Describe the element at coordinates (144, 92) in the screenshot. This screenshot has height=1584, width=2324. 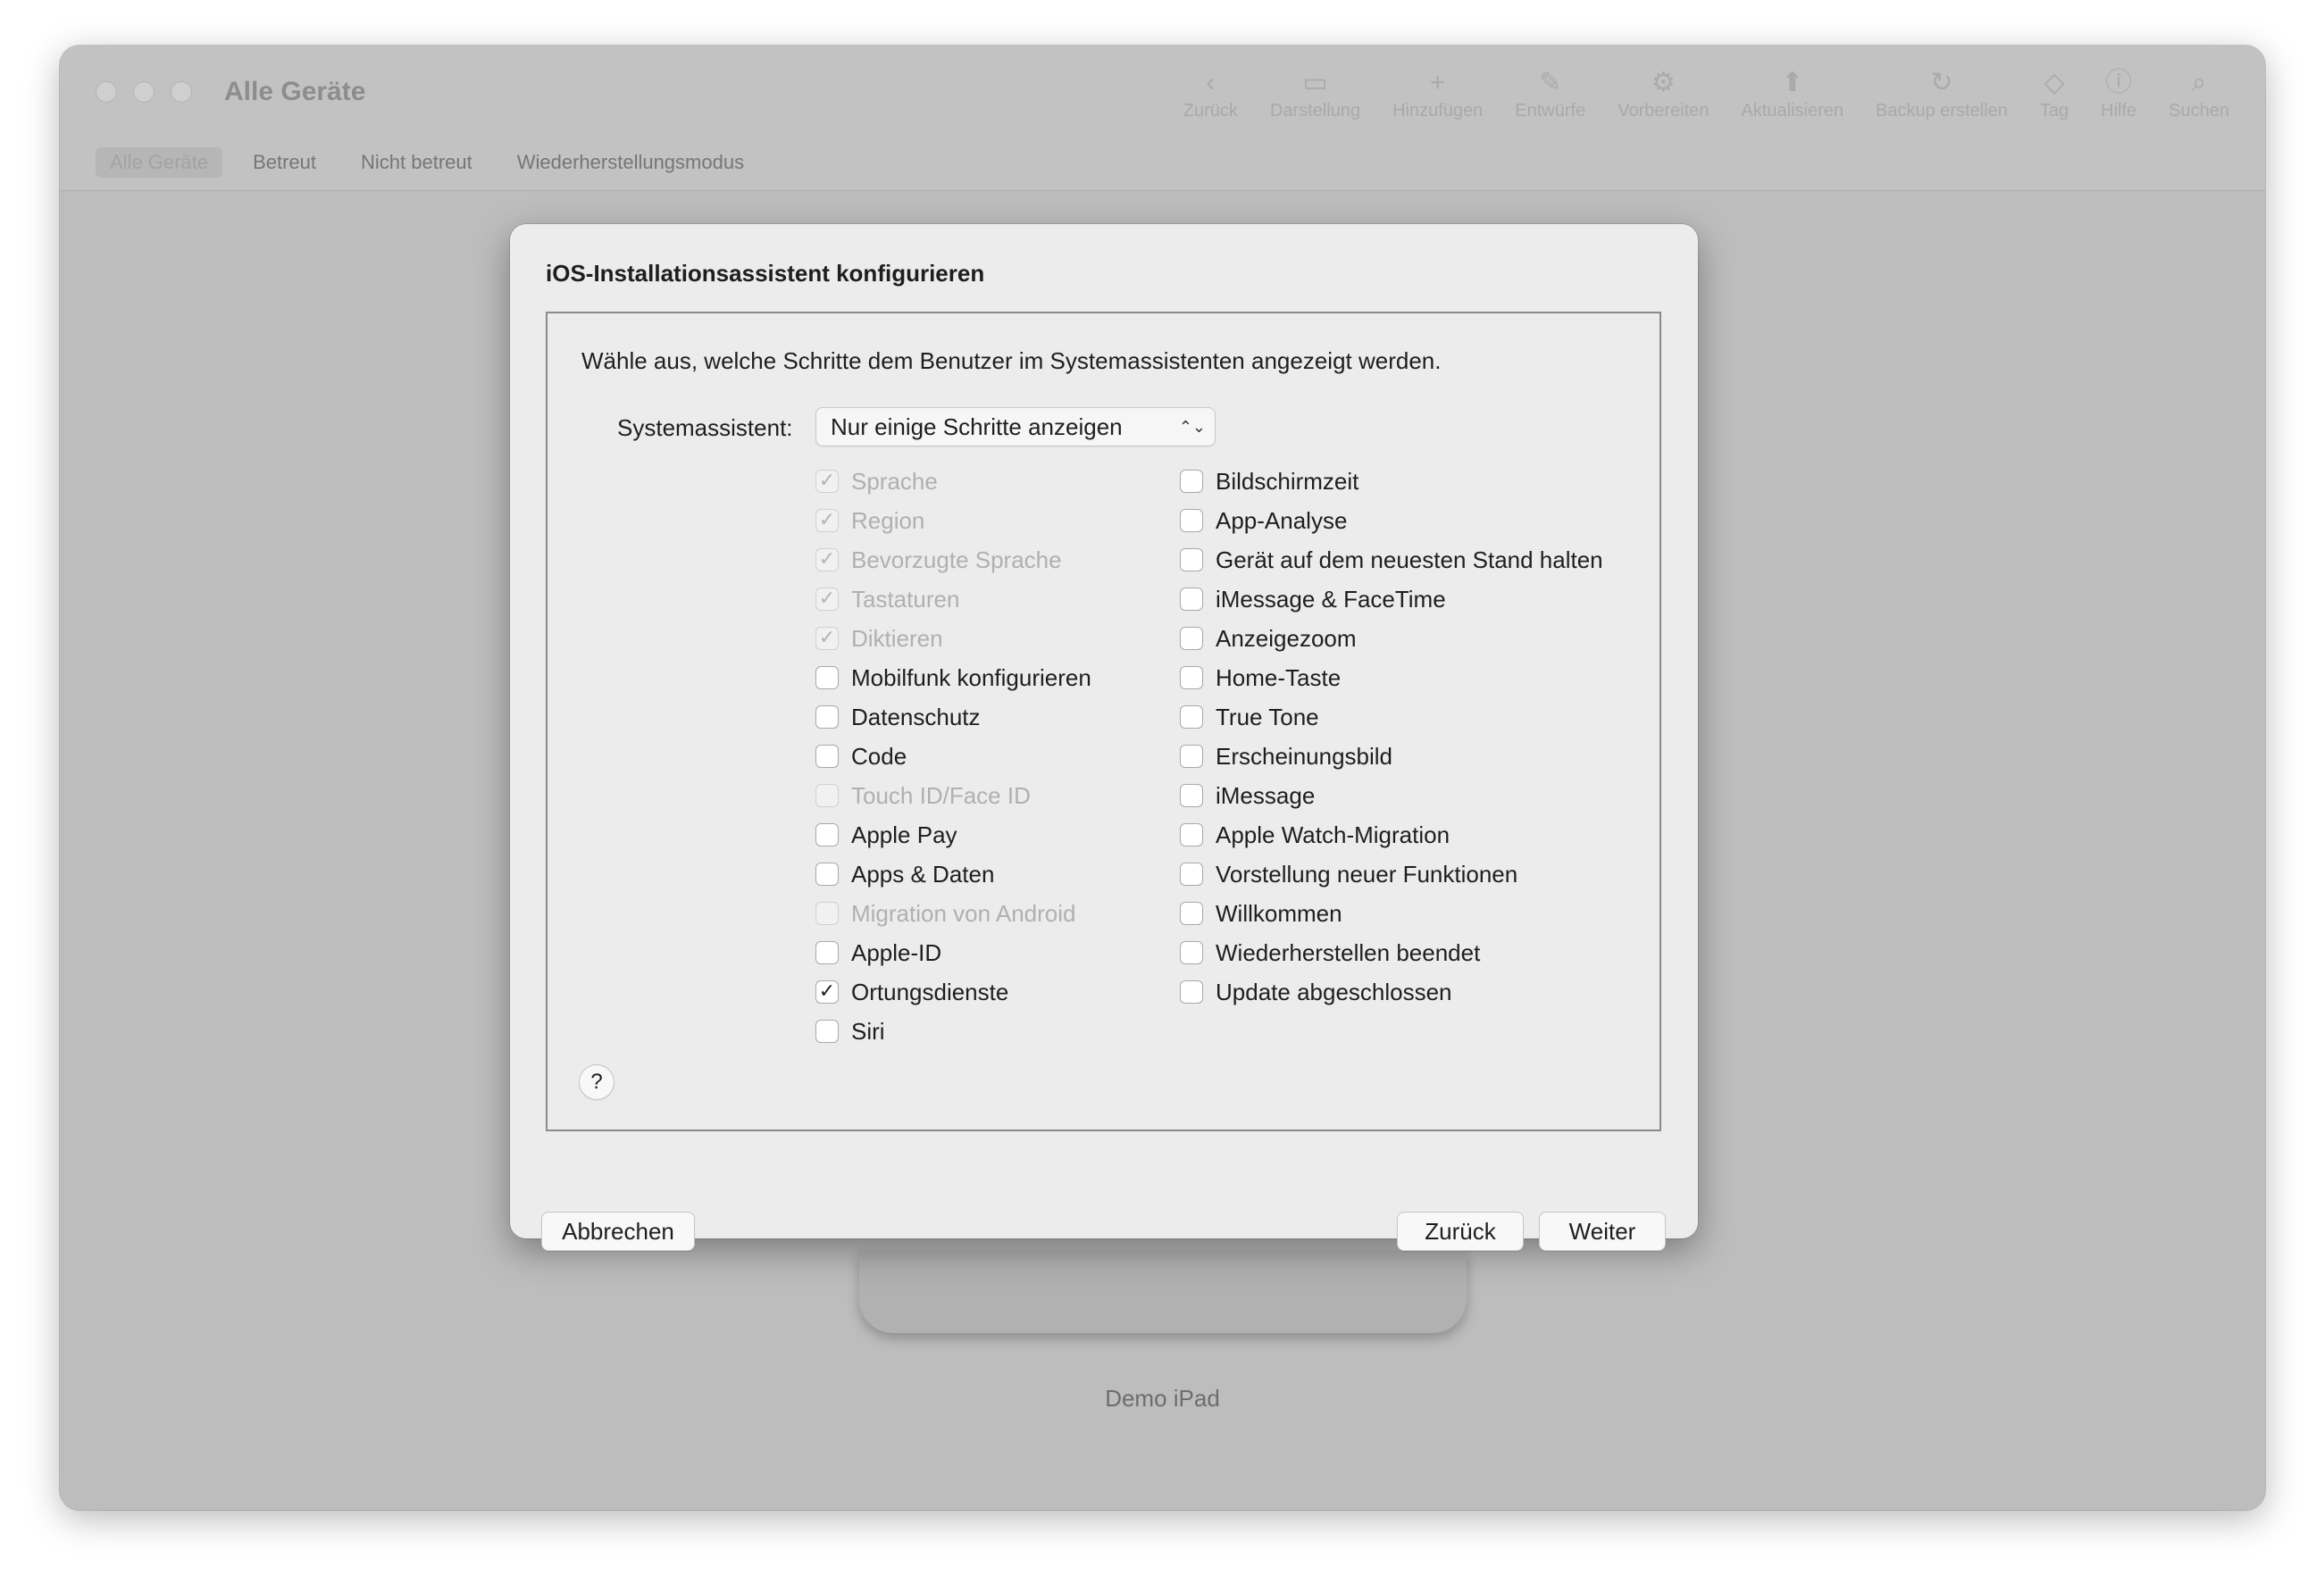
I see `minimize-window-button` at that location.